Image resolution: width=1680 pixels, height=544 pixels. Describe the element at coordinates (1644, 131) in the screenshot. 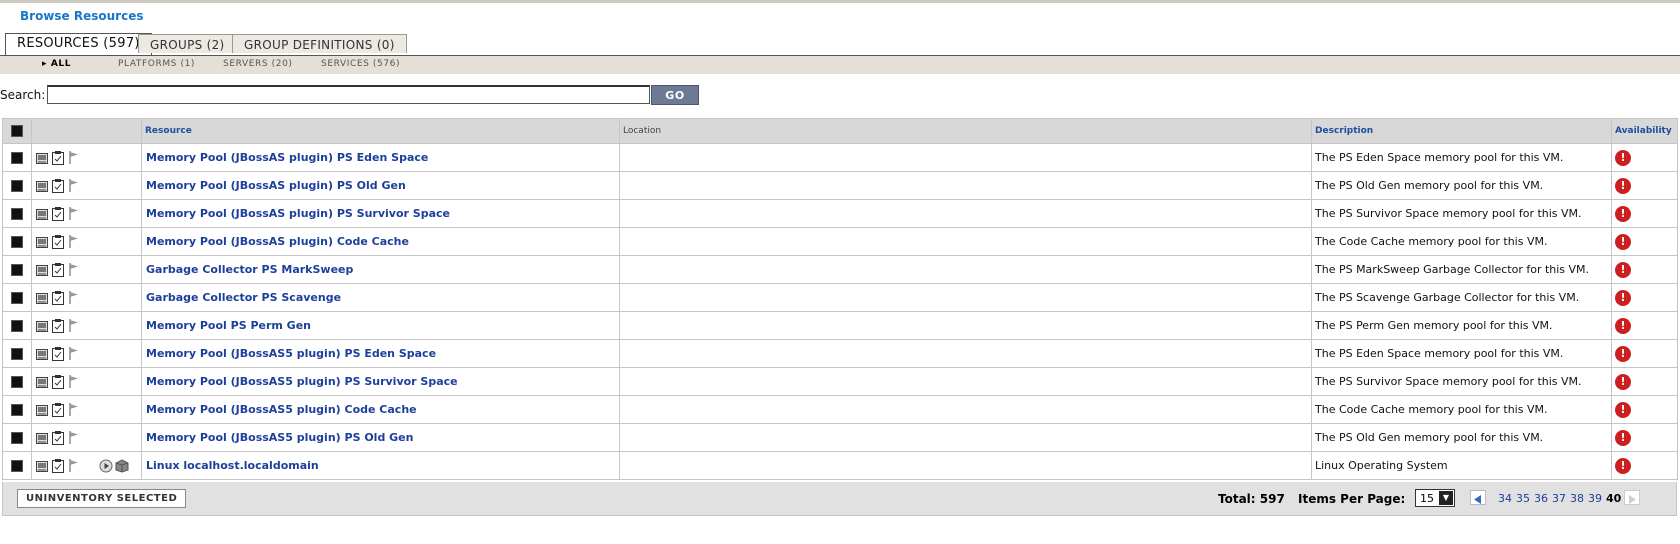

I see `column-availability: Availability` at that location.